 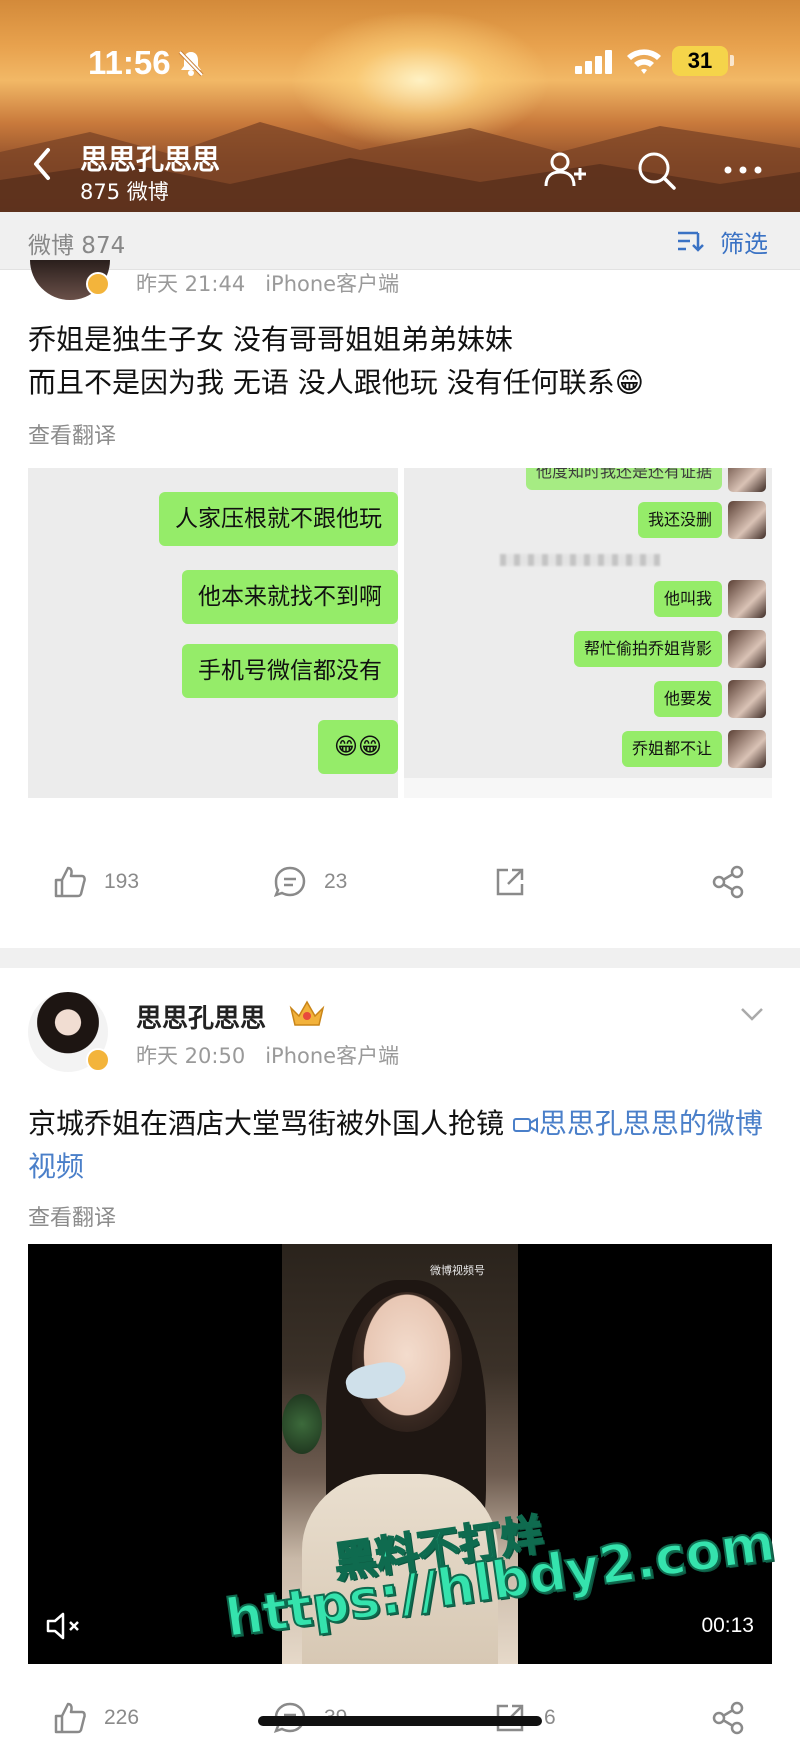 What do you see at coordinates (671, 749) in the screenshot?
I see `chat-bubble: 乔姐都不让` at bounding box center [671, 749].